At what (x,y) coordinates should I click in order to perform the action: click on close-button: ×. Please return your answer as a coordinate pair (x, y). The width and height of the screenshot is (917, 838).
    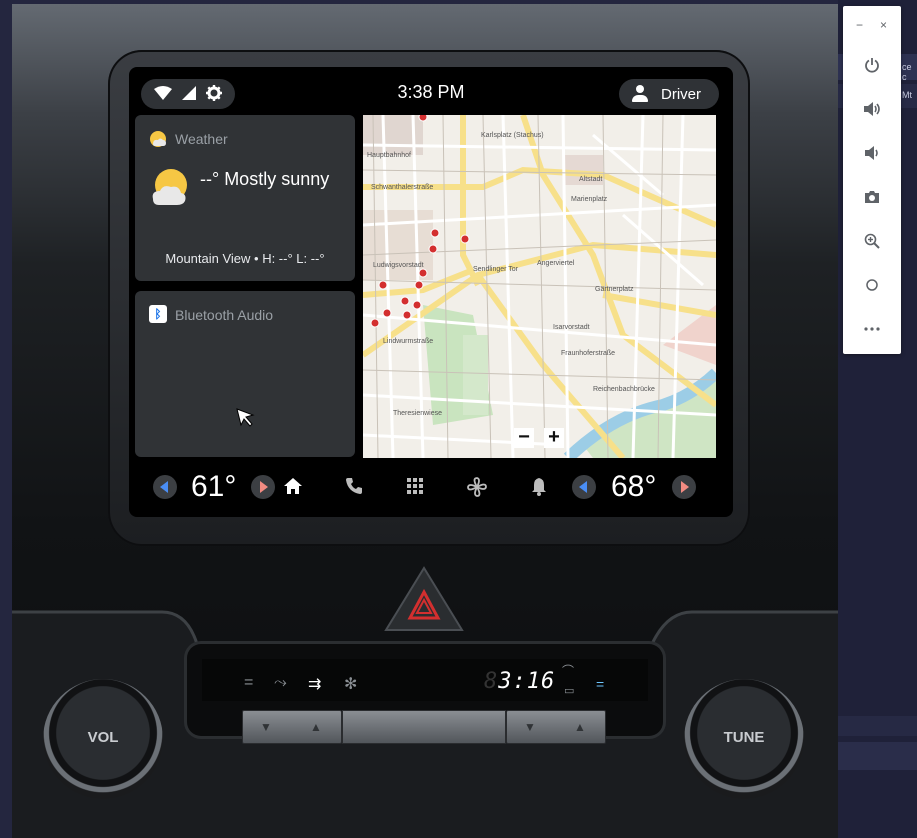
    Looking at the image, I should click on (883, 25).